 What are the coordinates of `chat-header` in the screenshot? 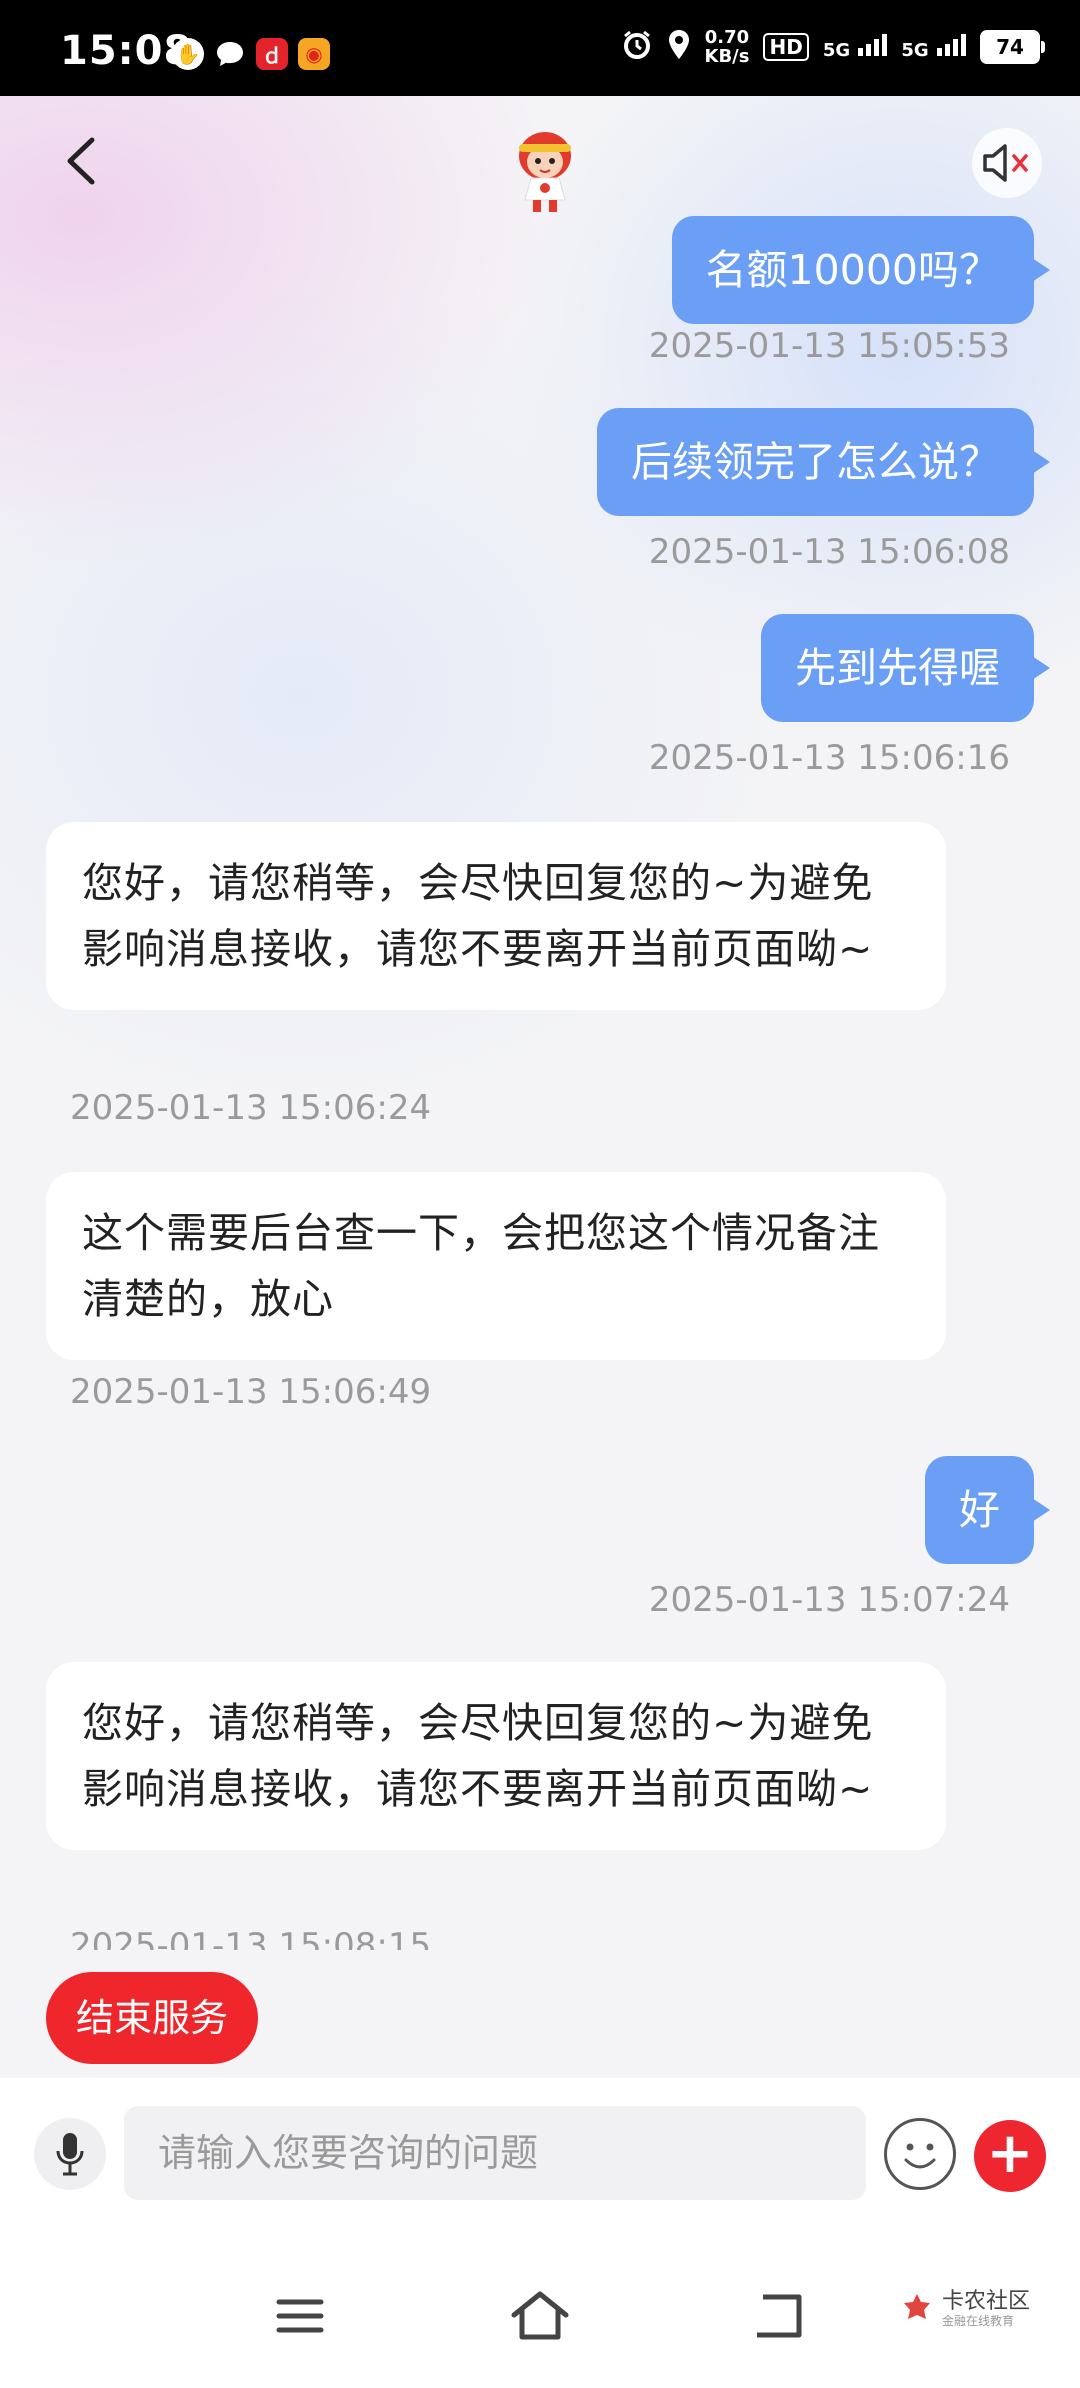 It's located at (540, 161).